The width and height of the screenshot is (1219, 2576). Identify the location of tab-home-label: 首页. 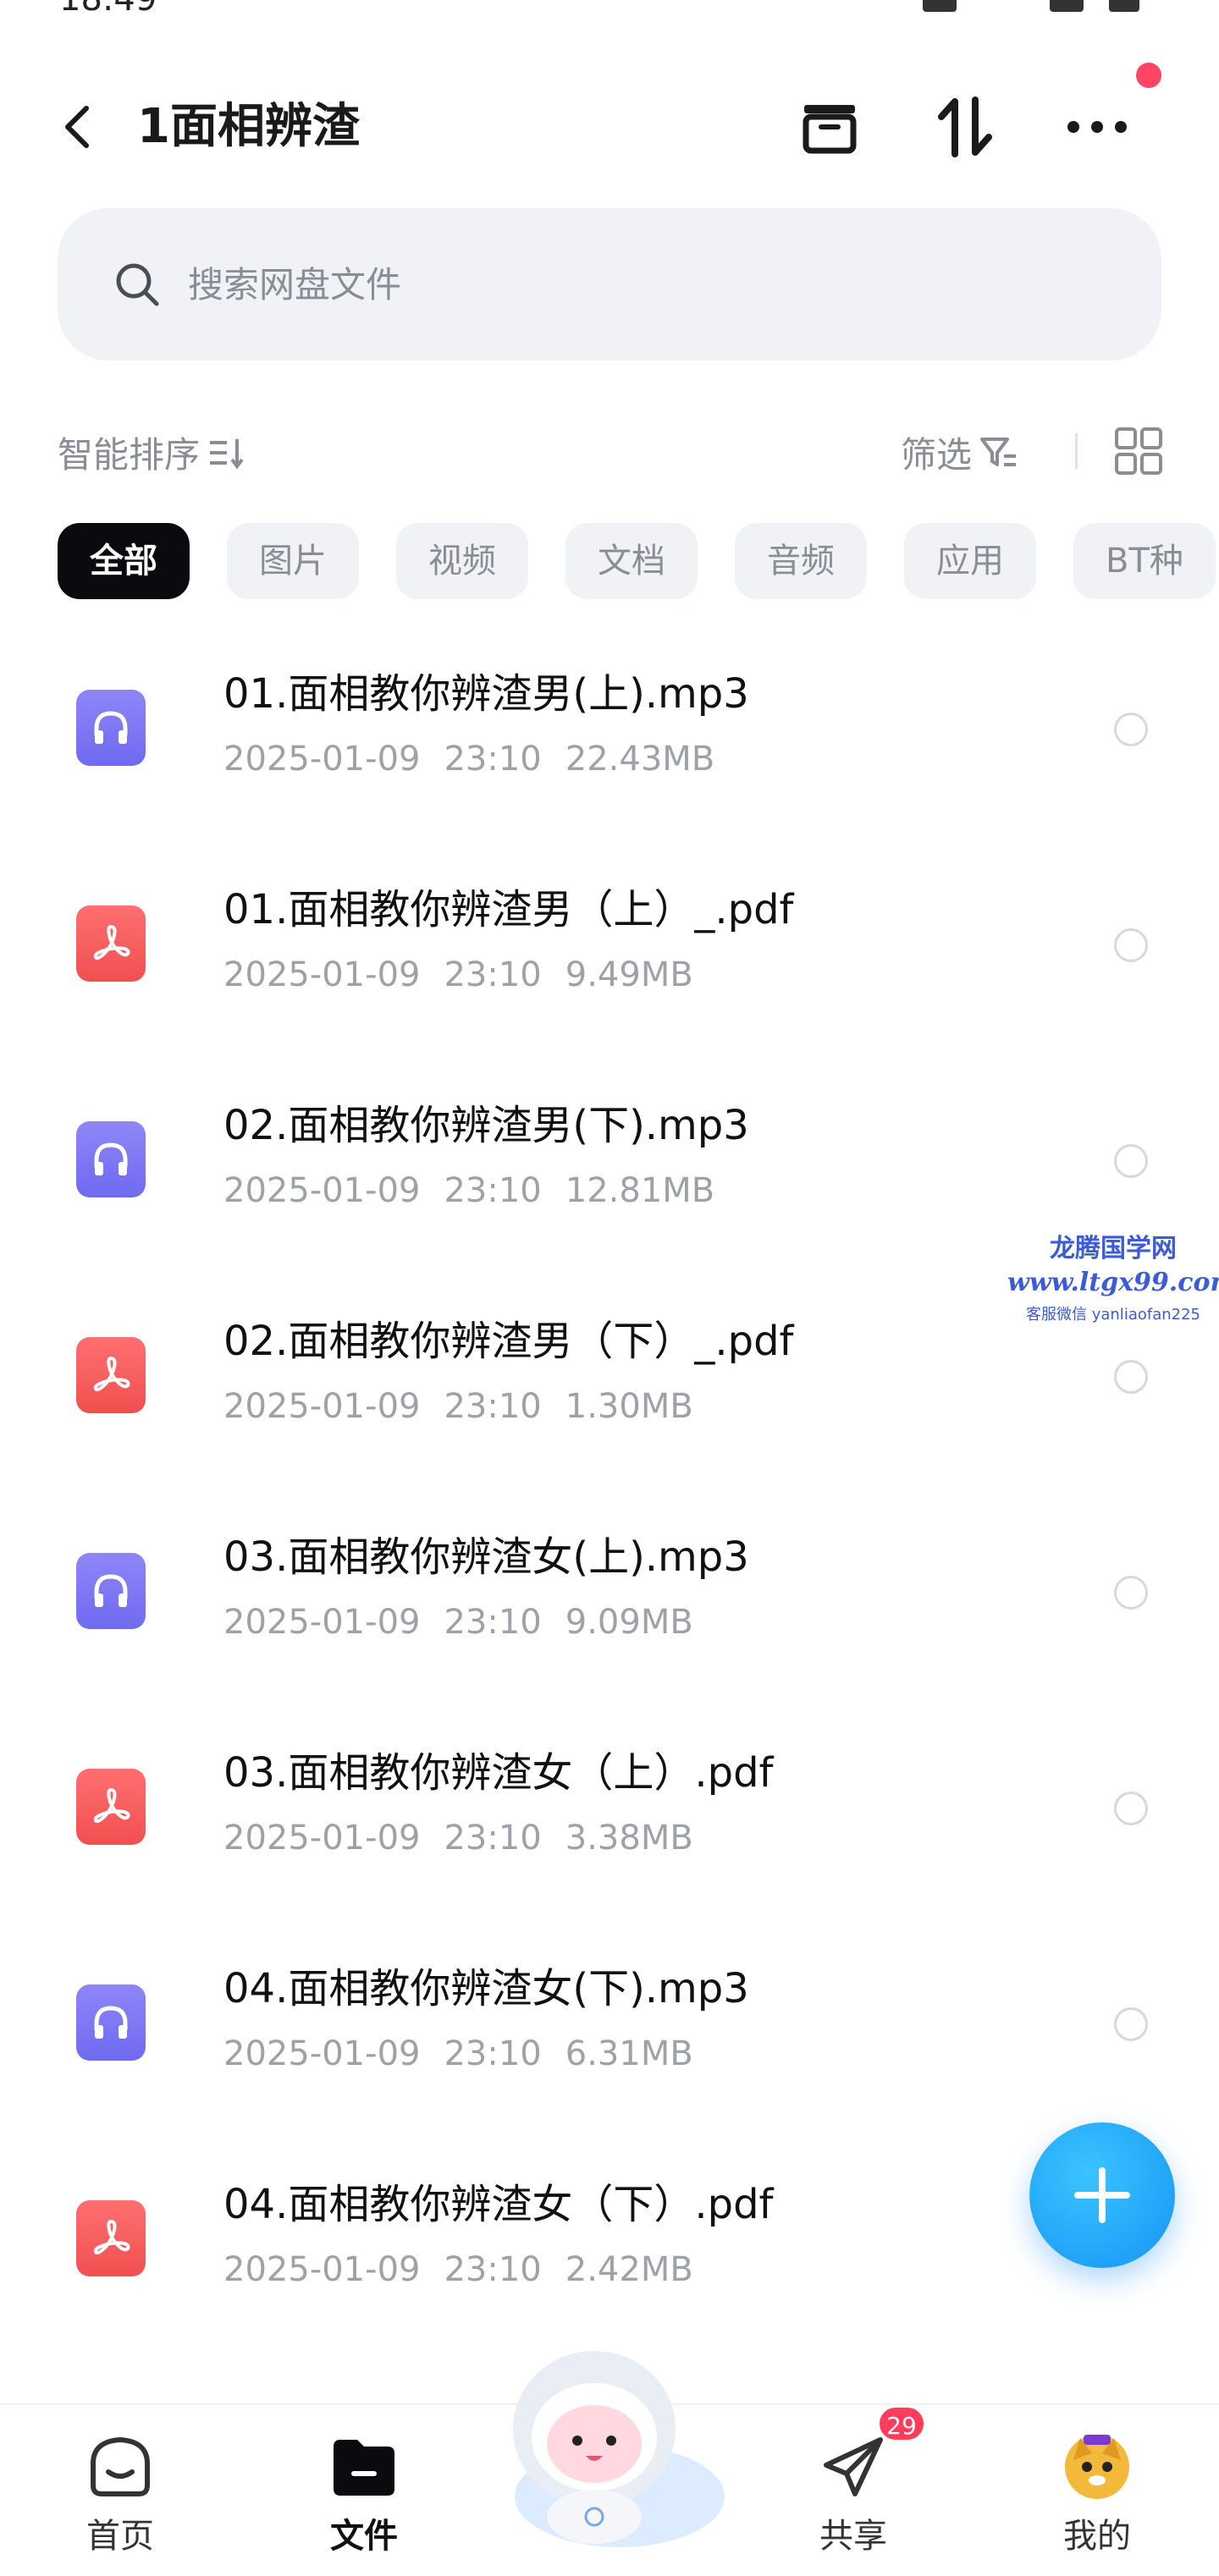
(120, 2536).